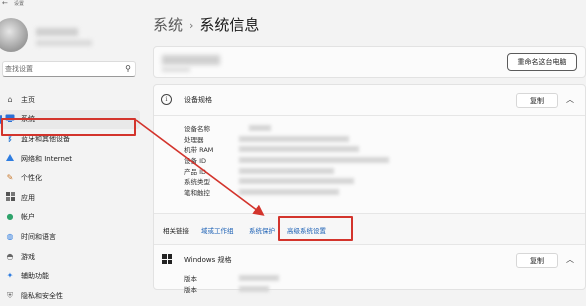 The height and width of the screenshot is (306, 586). I want to click on sidebar-item-label: 隐私和安全性, so click(42, 295).